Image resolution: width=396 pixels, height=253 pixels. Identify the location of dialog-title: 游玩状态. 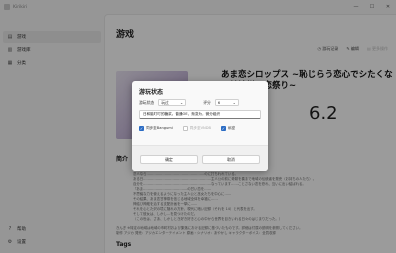
(151, 92).